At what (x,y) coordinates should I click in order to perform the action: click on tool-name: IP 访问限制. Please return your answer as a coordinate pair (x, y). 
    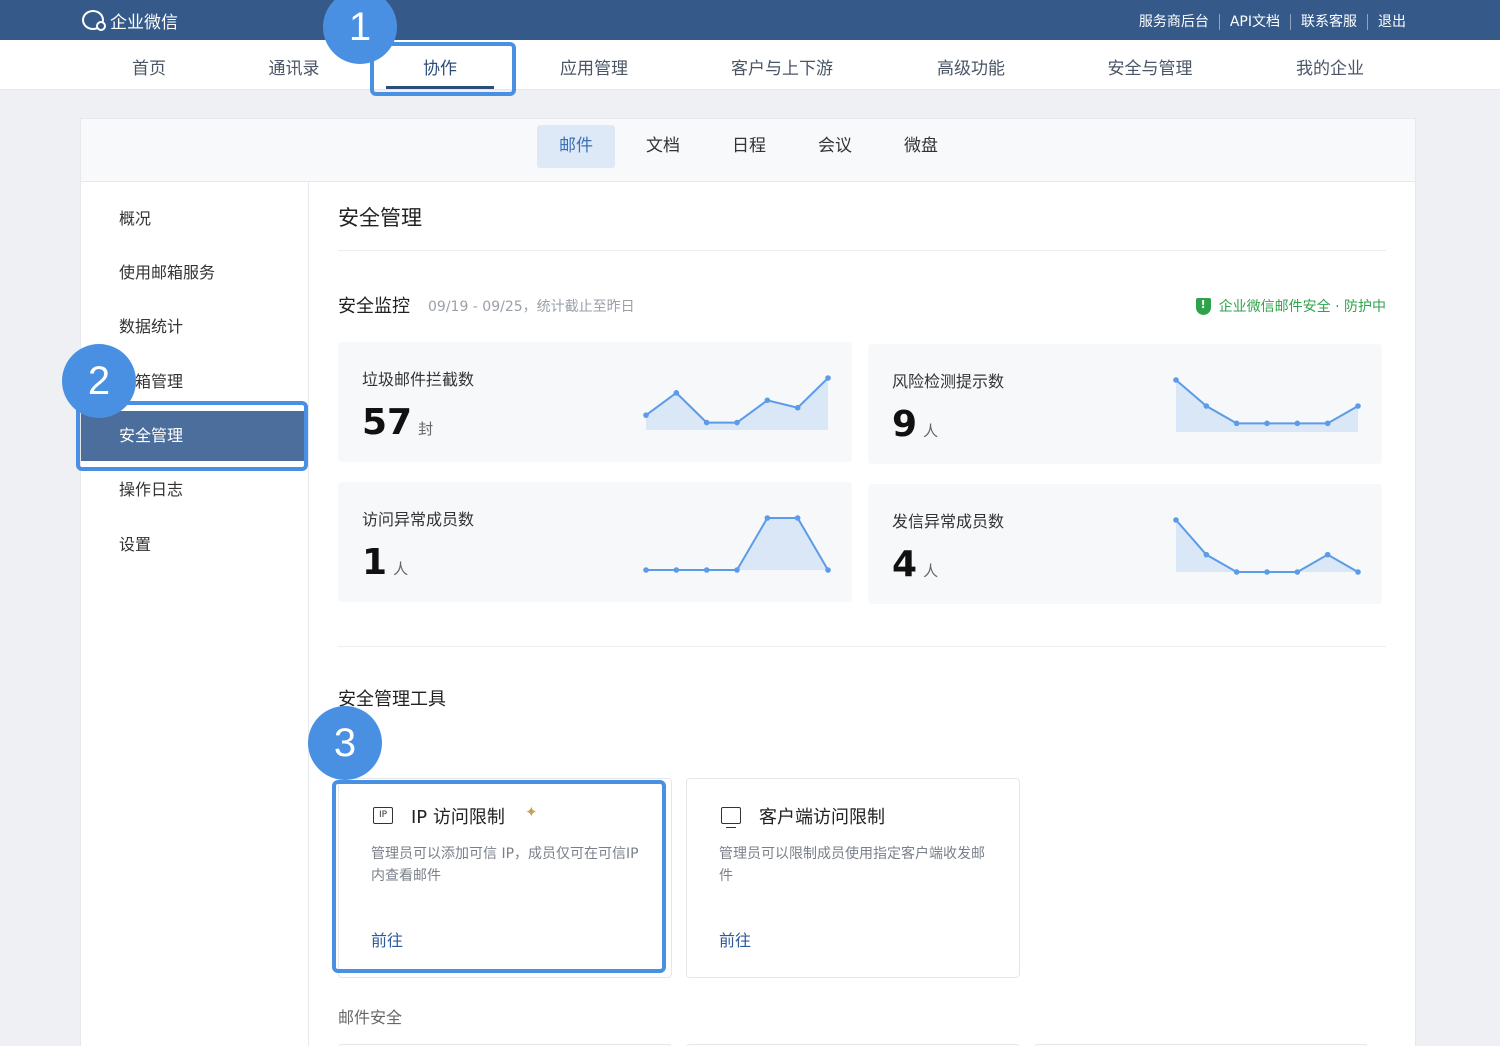
    Looking at the image, I should click on (458, 817).